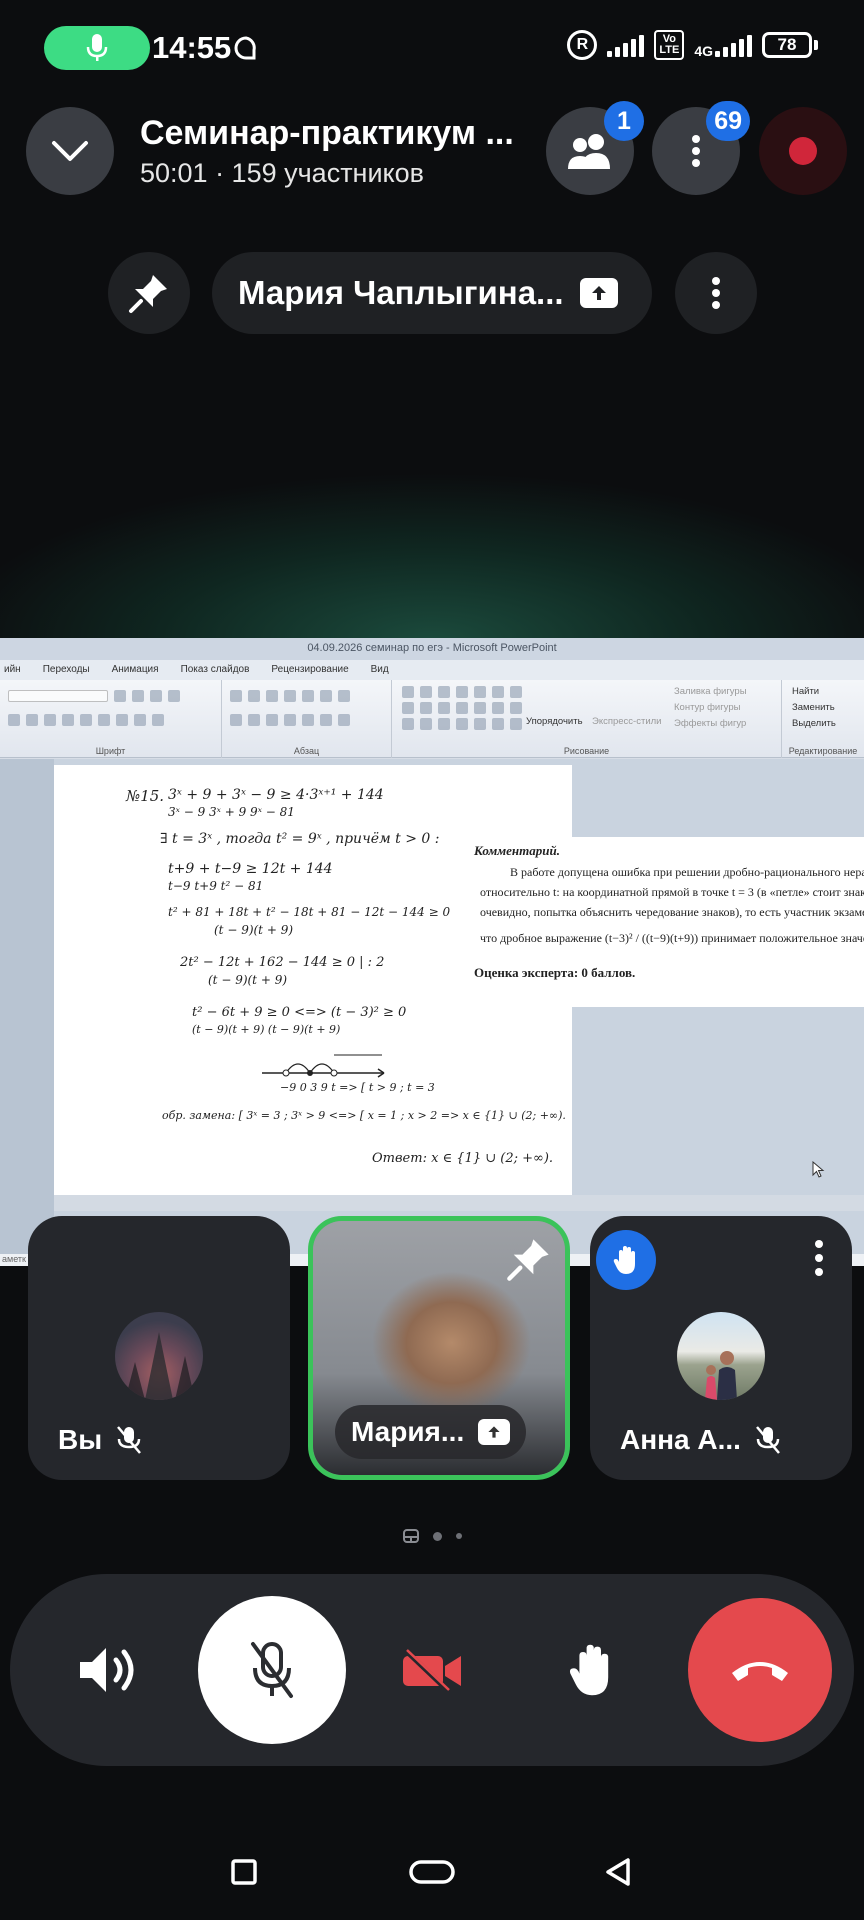 The width and height of the screenshot is (864, 1920). I want to click on status-time: 14:55, so click(192, 47).